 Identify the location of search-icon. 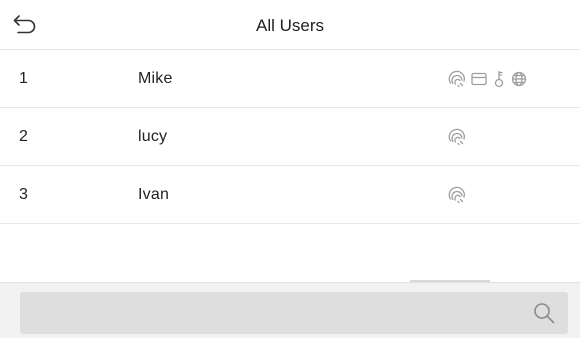
(544, 313).